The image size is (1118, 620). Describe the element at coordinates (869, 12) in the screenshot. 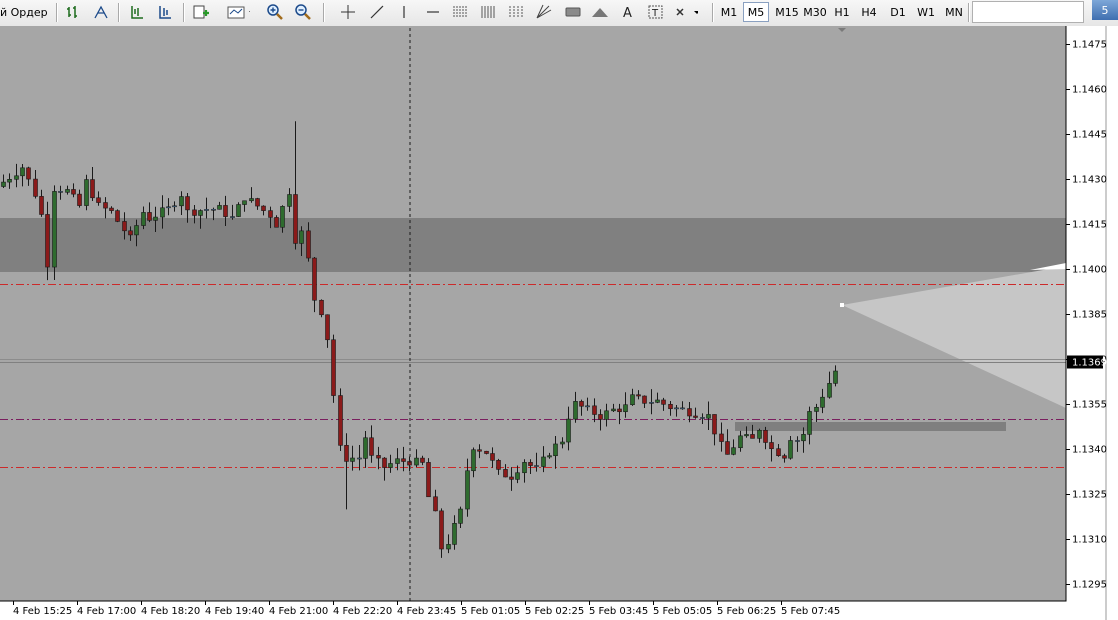

I see `timeframe-h4-button: H4` at that location.